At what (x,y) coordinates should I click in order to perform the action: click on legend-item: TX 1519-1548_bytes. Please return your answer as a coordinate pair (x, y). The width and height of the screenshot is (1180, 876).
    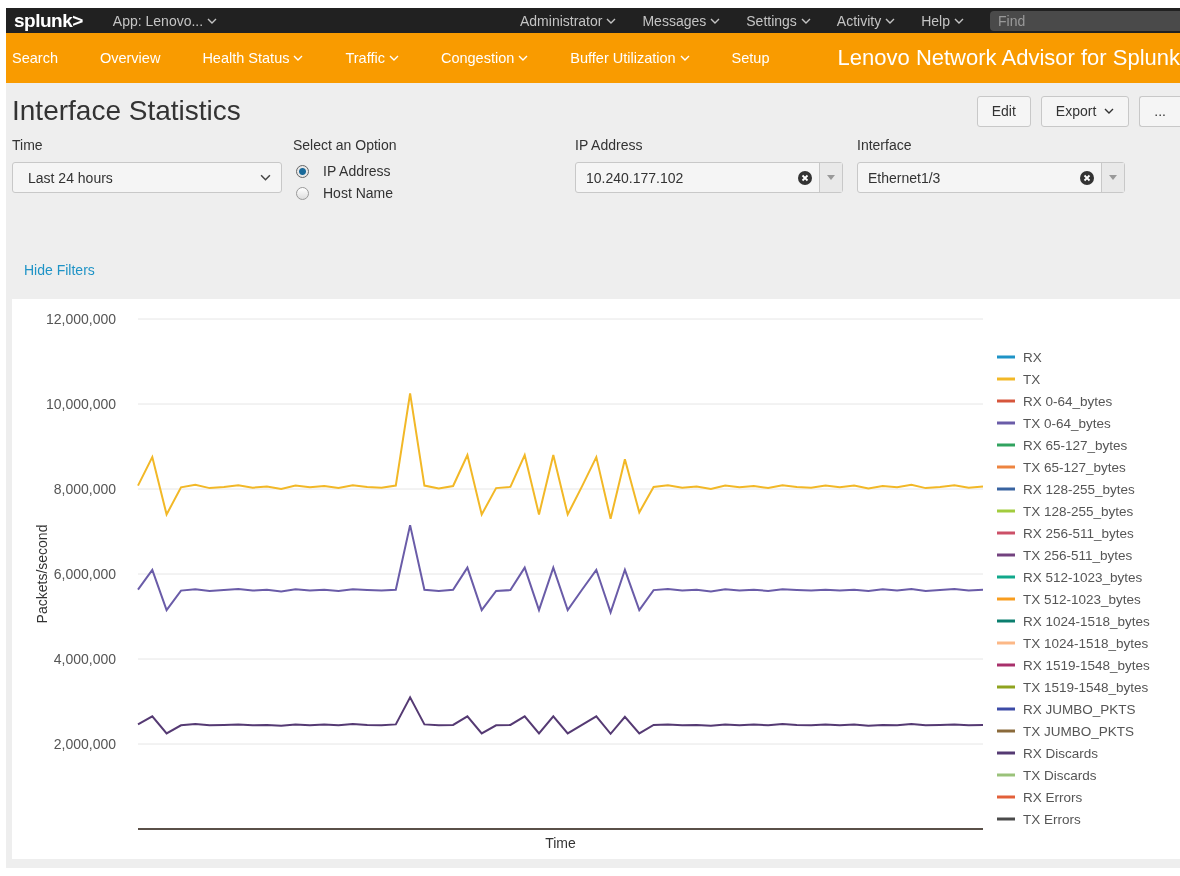
    Looking at the image, I should click on (1073, 687).